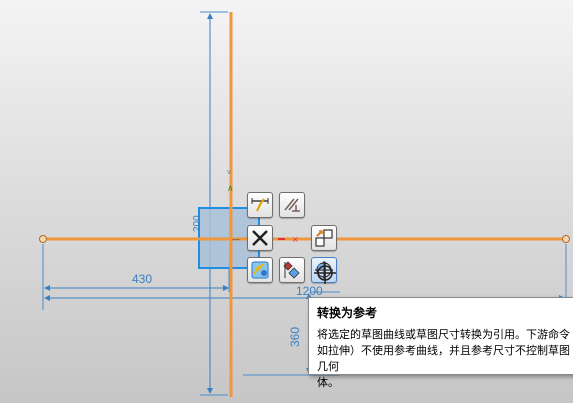 The width and height of the screenshot is (573, 403). I want to click on delete-icon, so click(260, 238).